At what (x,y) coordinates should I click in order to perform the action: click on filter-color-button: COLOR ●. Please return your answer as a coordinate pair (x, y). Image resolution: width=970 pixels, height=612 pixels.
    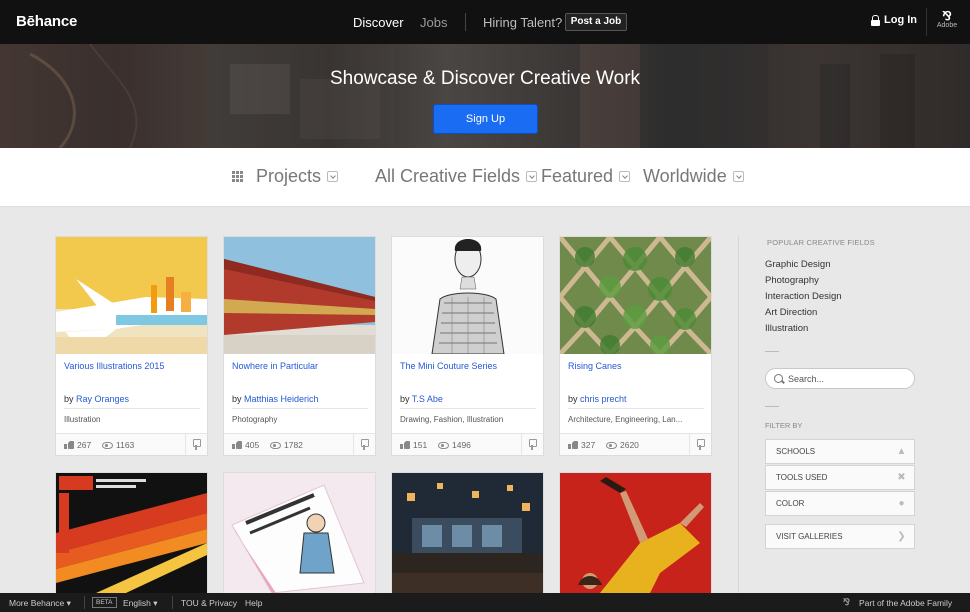
    Looking at the image, I should click on (840, 503).